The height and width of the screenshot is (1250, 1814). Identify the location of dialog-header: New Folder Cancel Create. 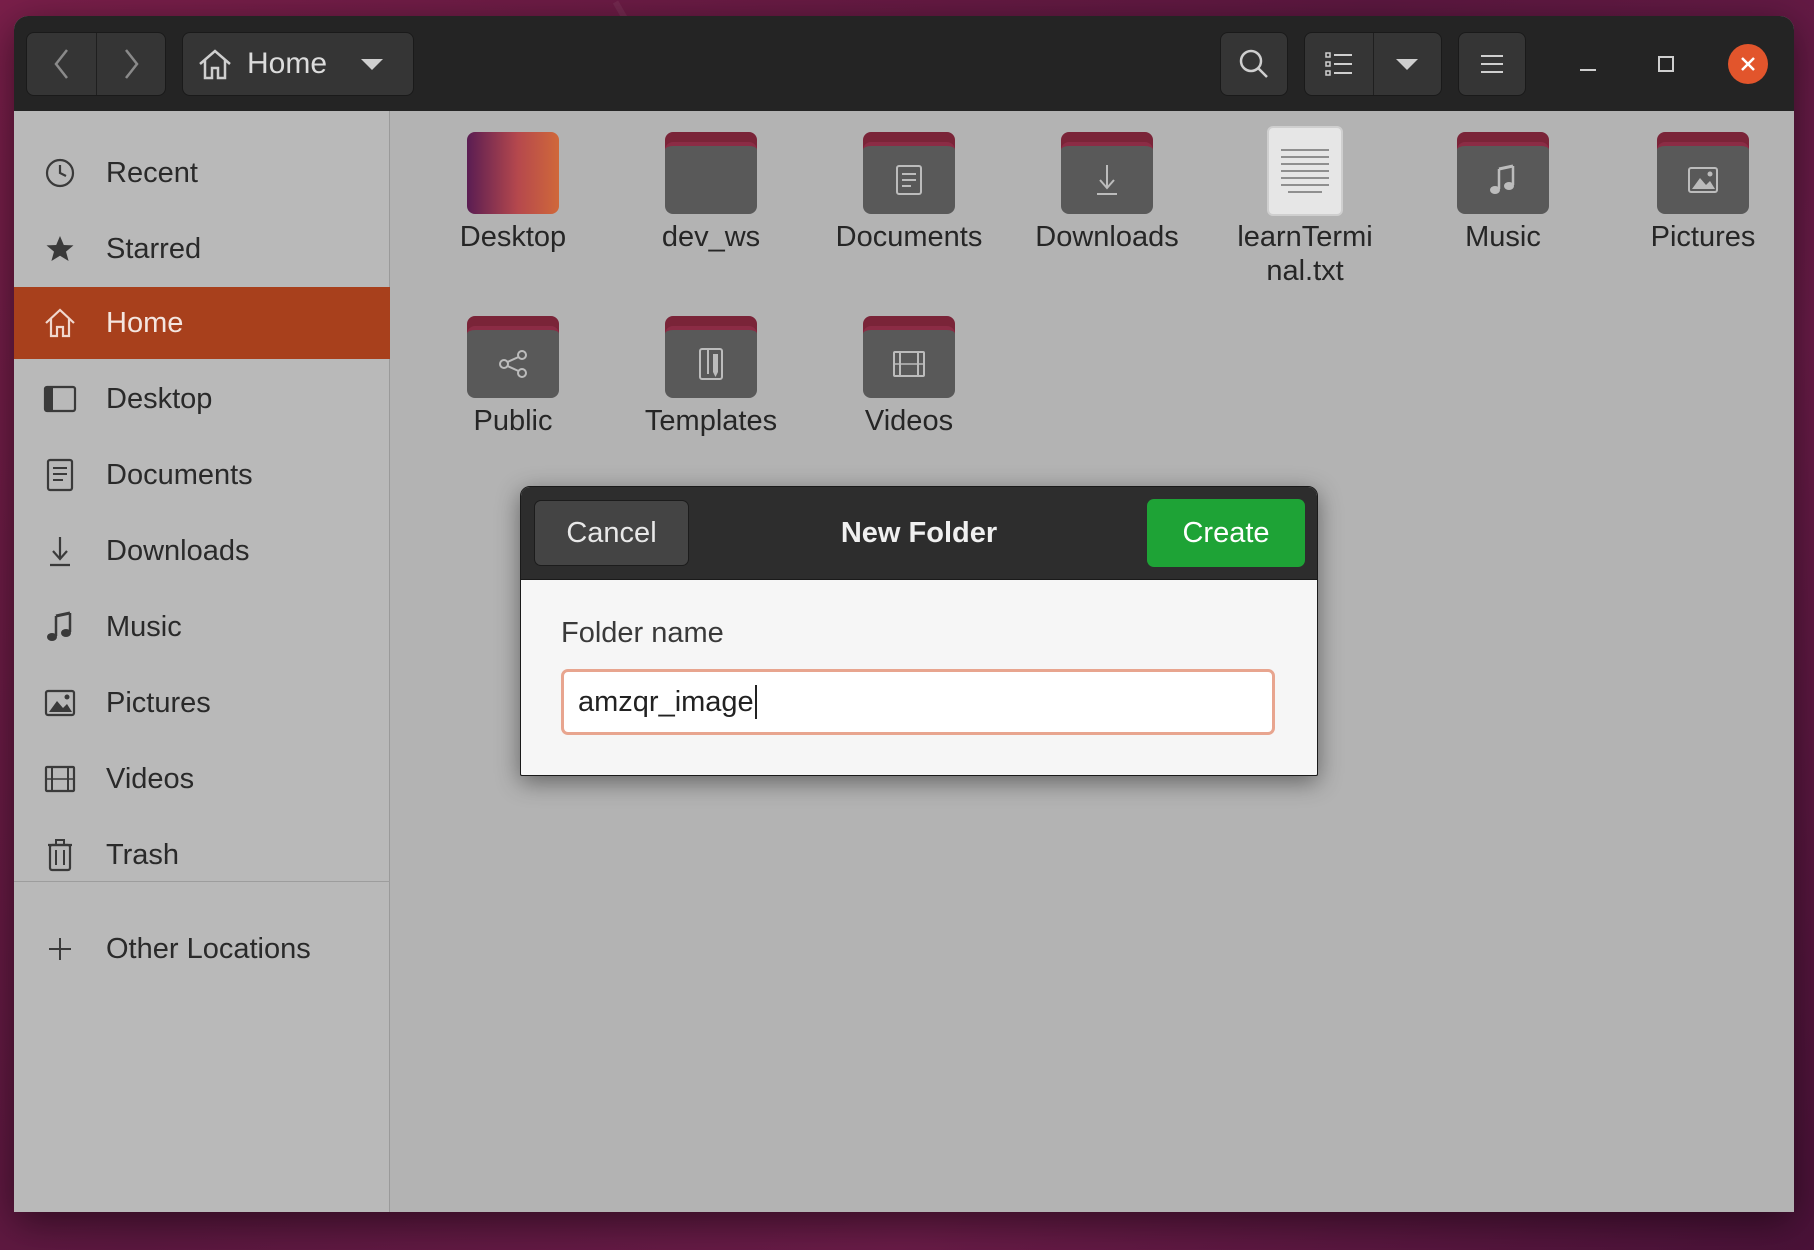
(919, 533).